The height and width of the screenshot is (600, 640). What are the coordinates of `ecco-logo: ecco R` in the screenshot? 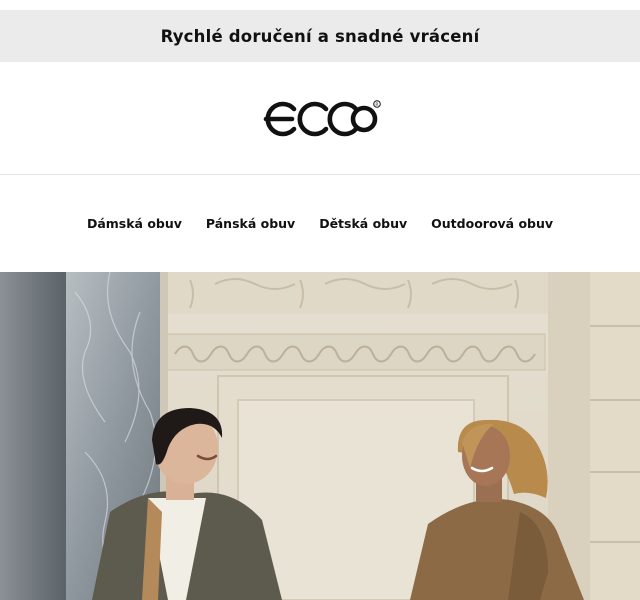 It's located at (320, 118).